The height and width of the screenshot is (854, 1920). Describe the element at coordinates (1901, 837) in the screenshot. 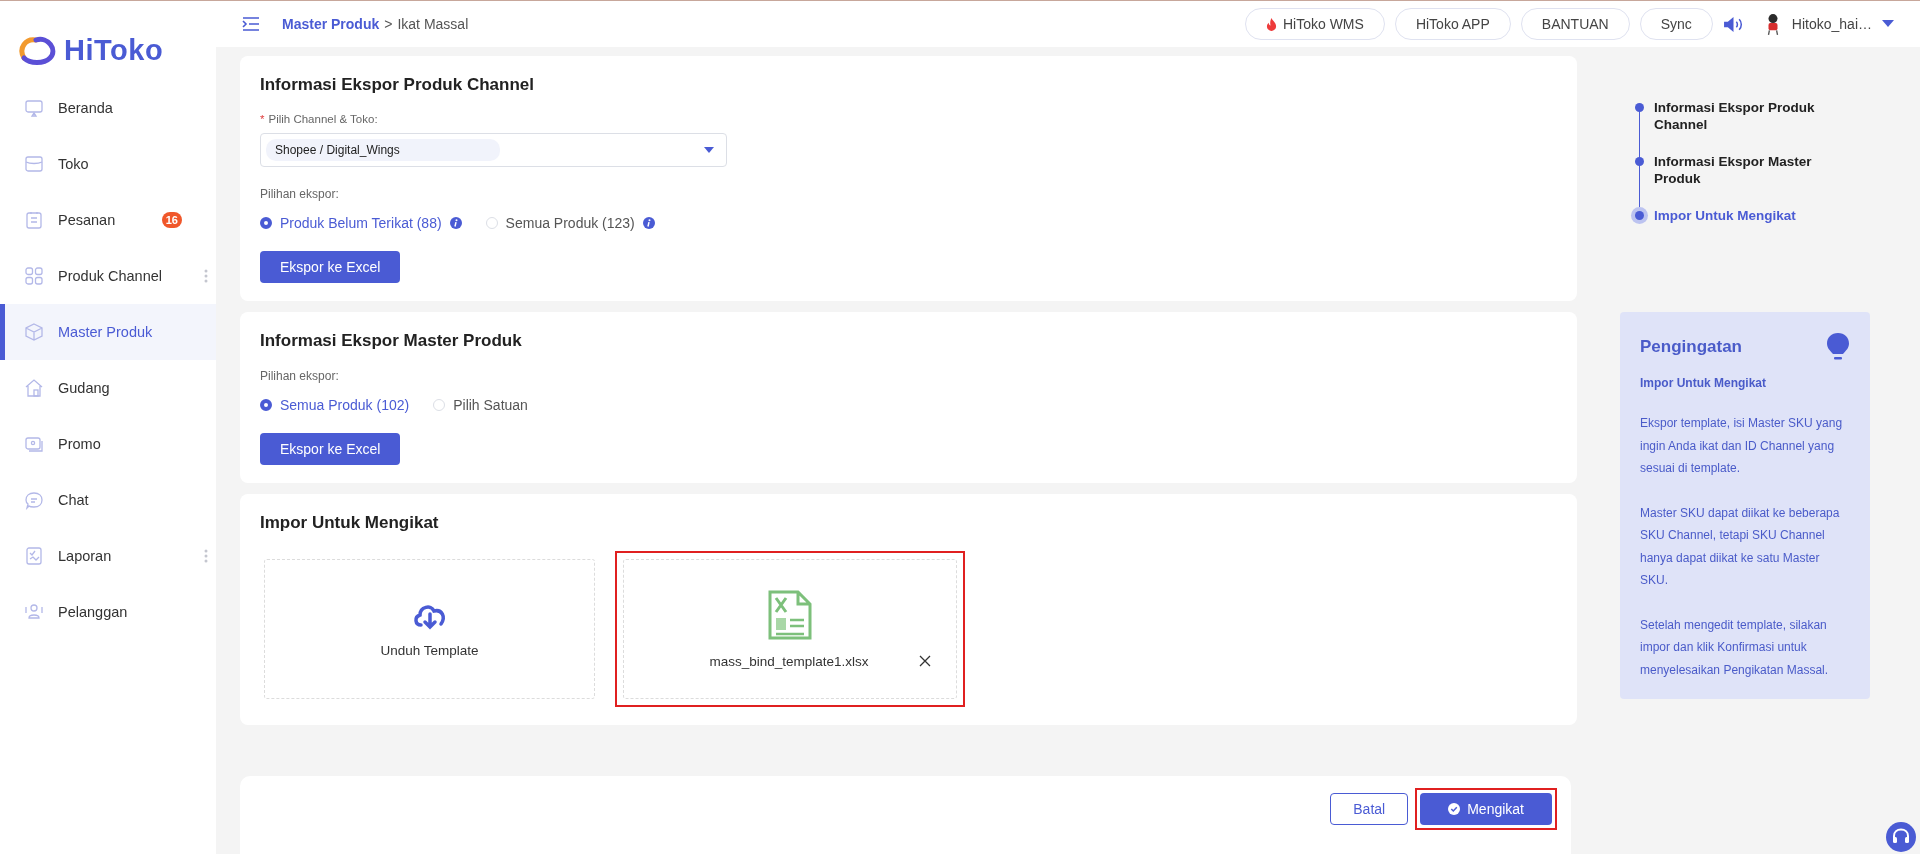

I see `headset-icon` at that location.